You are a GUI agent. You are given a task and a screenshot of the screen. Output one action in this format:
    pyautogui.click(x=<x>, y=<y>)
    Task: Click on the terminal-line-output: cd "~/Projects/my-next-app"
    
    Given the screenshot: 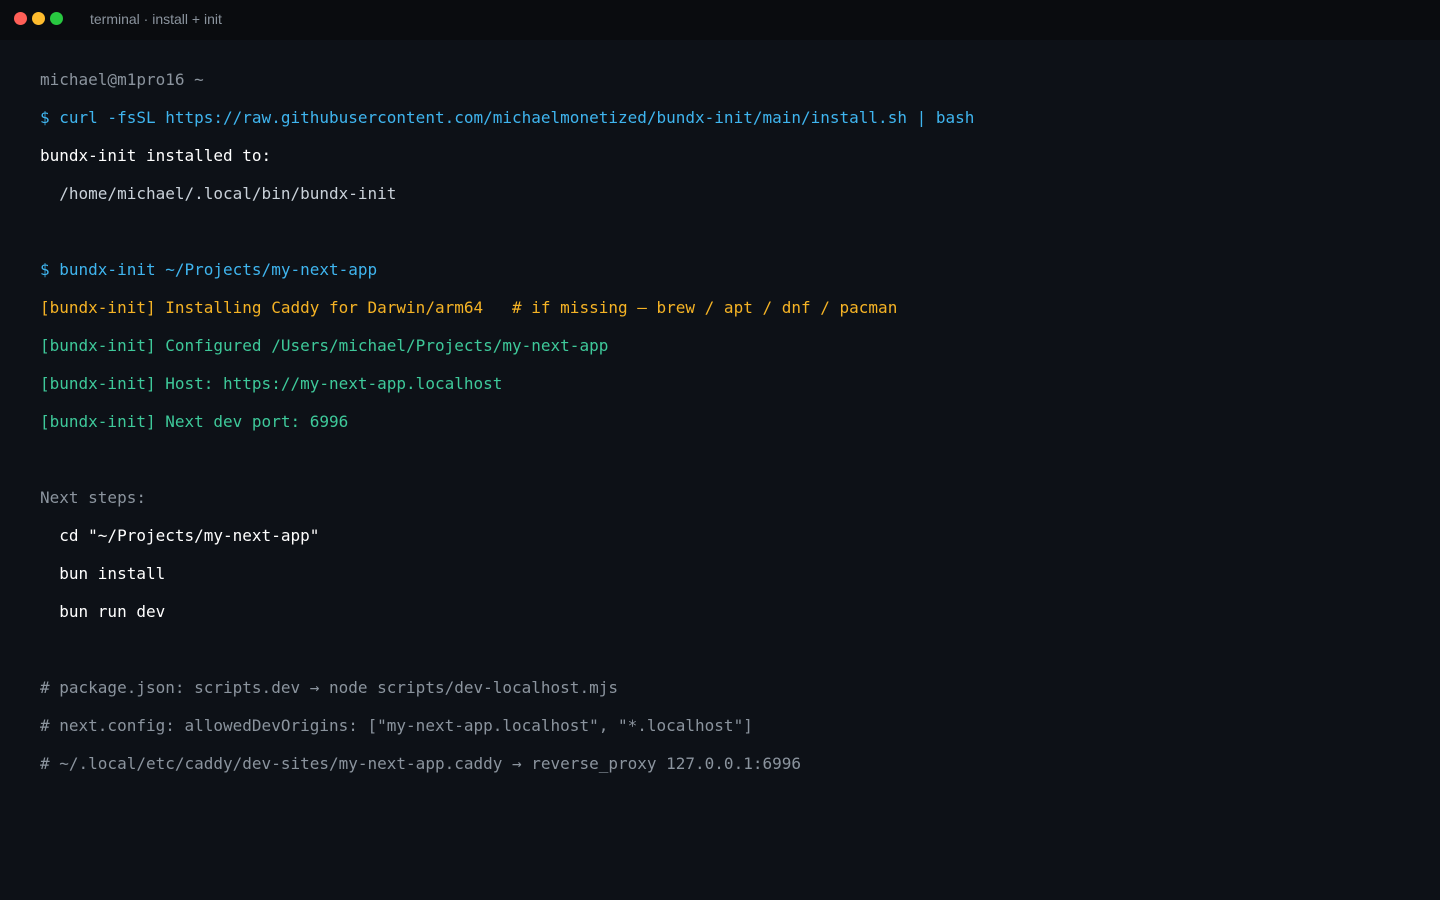 What is the action you would take?
    pyautogui.click(x=180, y=535)
    